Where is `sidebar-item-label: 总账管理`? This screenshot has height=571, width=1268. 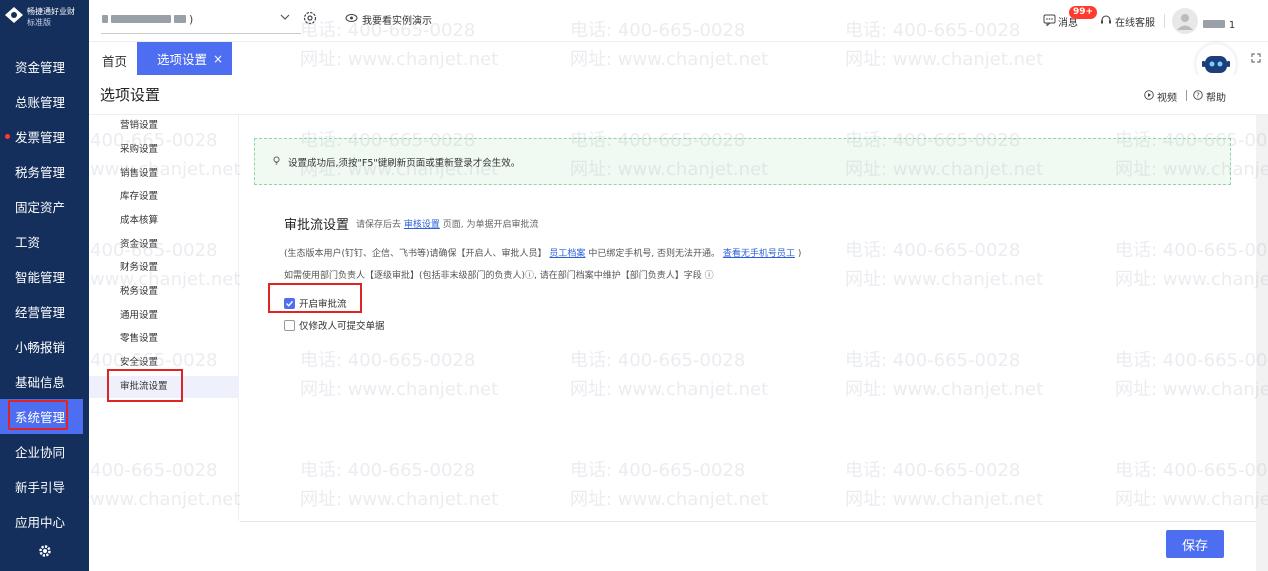
sidebar-item-label: 总账管理 is located at coordinates (40, 102).